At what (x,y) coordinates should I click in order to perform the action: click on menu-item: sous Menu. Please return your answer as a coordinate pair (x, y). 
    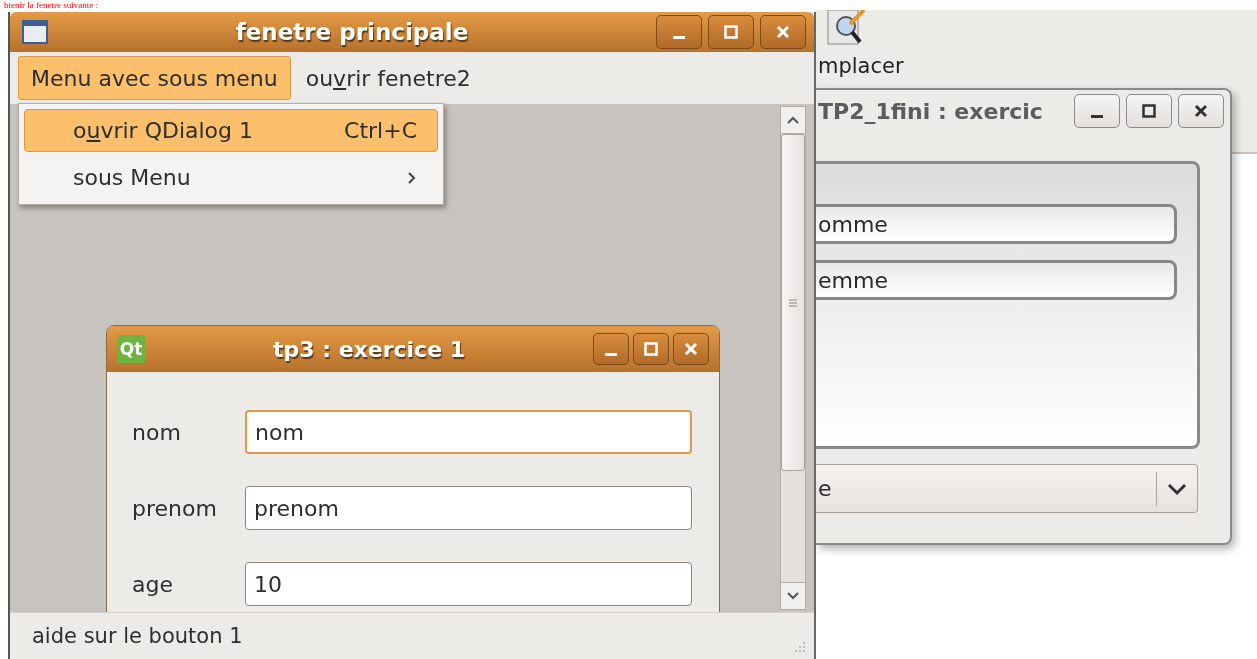
    Looking at the image, I should click on (231, 177).